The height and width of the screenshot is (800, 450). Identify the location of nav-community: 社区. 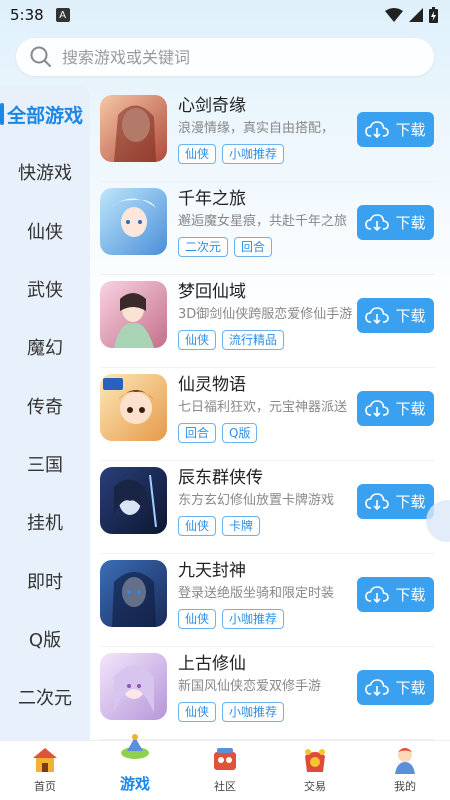
(225, 770).